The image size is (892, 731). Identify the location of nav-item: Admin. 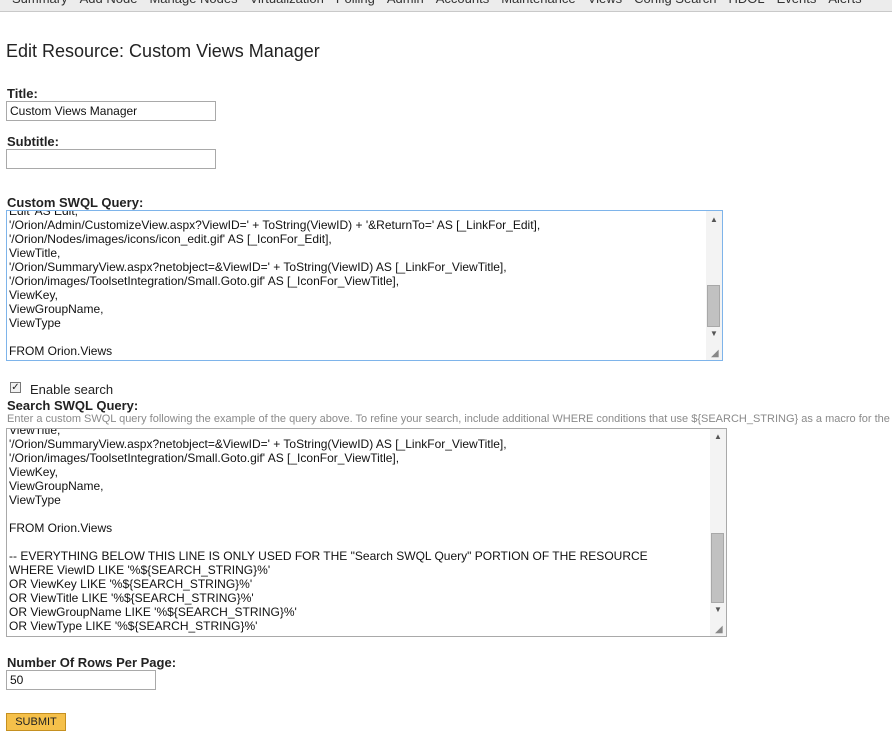
(405, 4).